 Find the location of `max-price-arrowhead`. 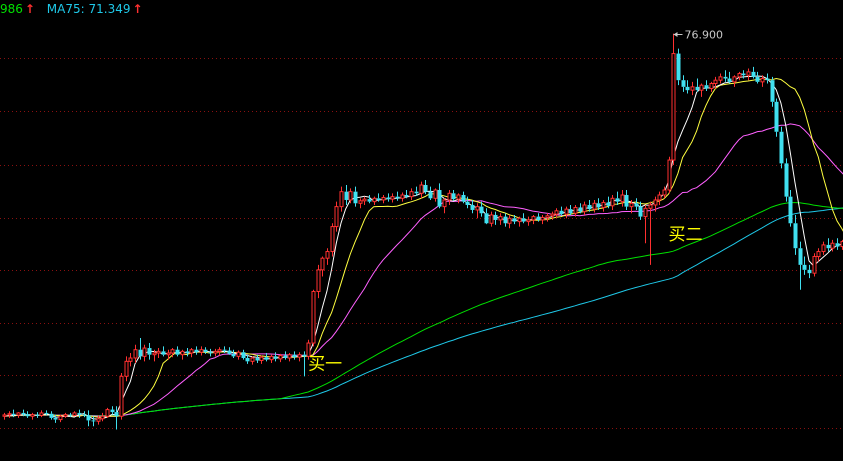

max-price-arrowhead is located at coordinates (675, 34).